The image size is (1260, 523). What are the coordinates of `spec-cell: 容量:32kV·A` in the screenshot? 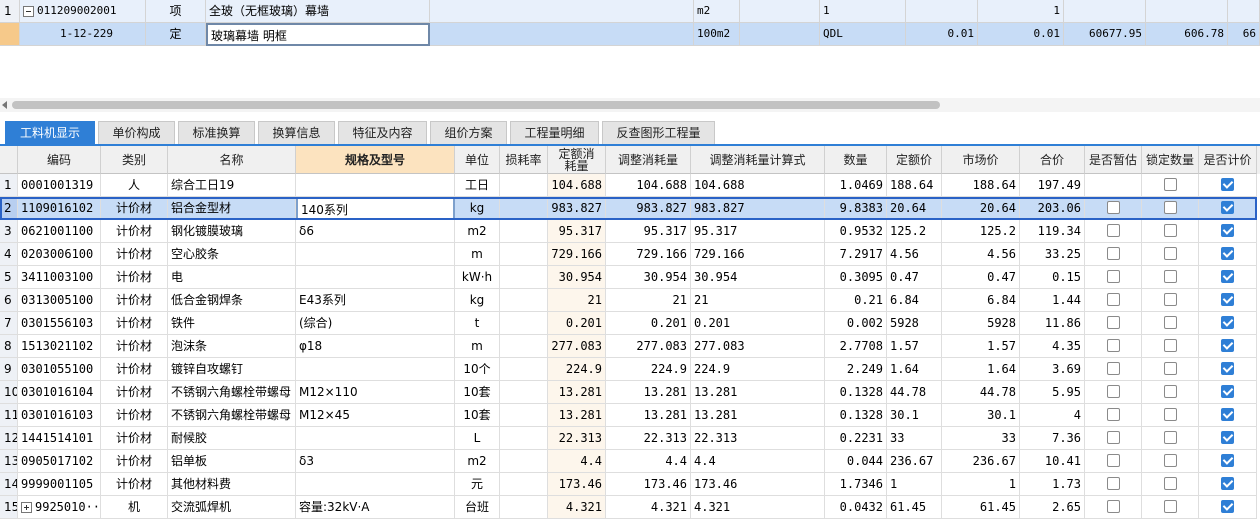 It's located at (375, 507).